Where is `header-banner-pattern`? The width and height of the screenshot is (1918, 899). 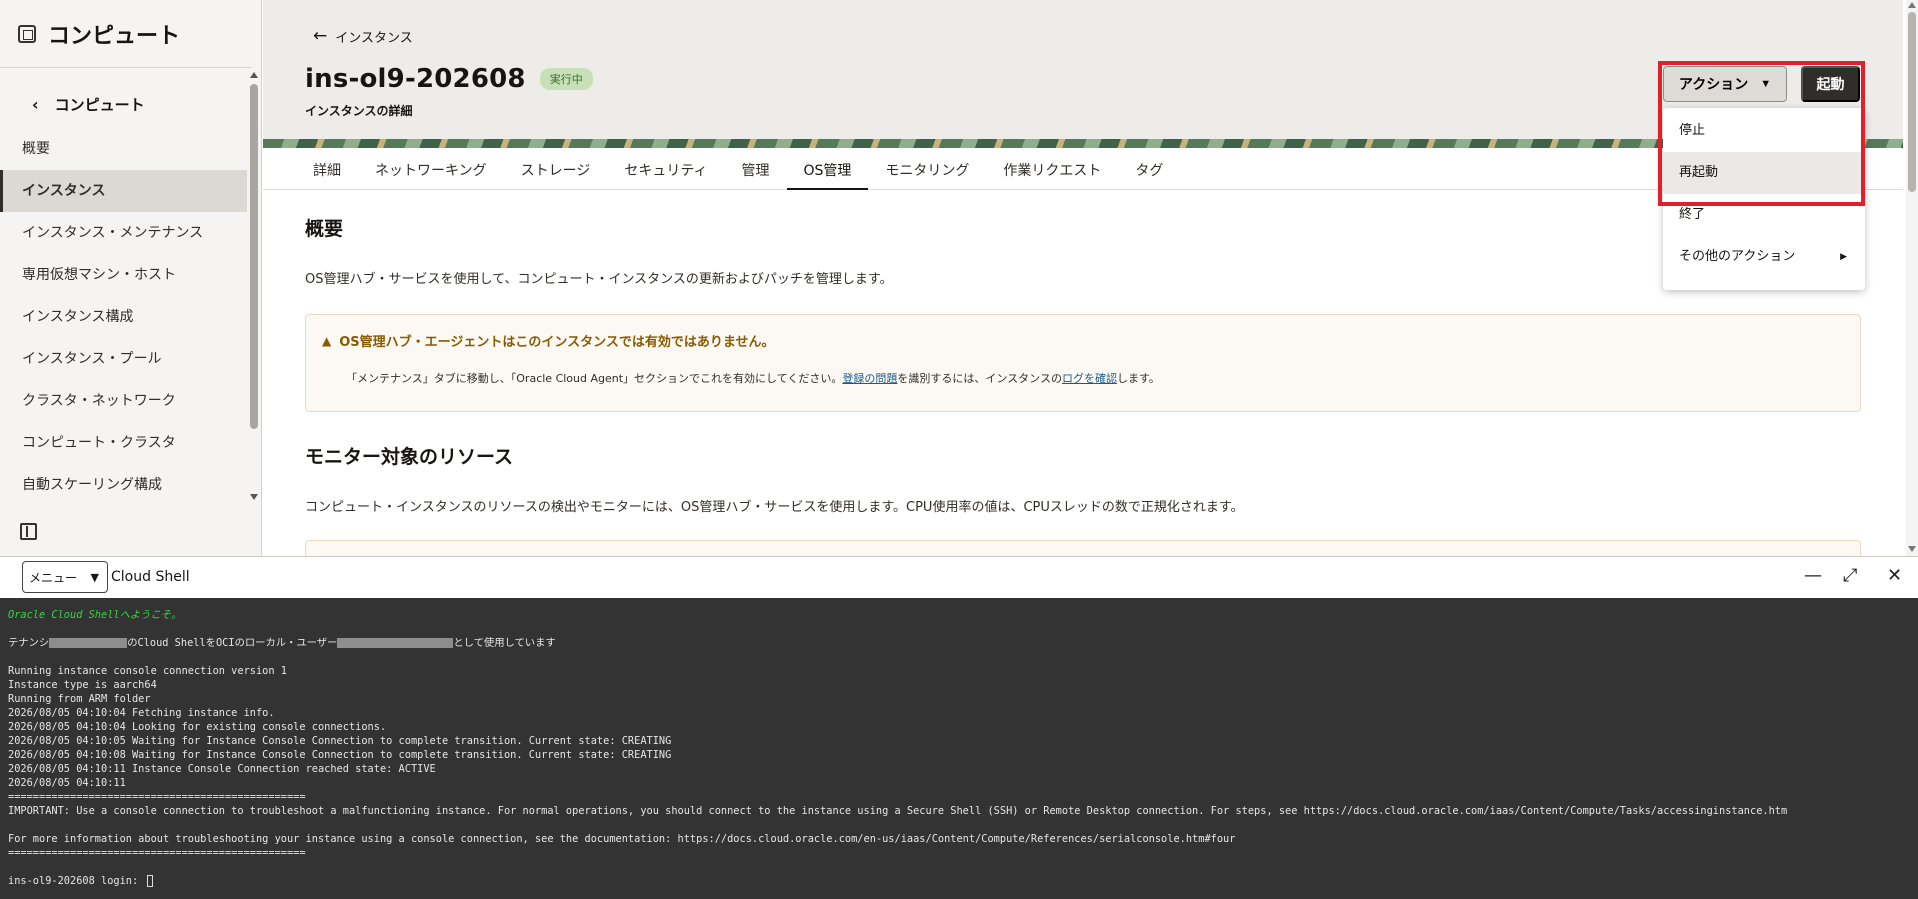 header-banner-pattern is located at coordinates (1083, 143).